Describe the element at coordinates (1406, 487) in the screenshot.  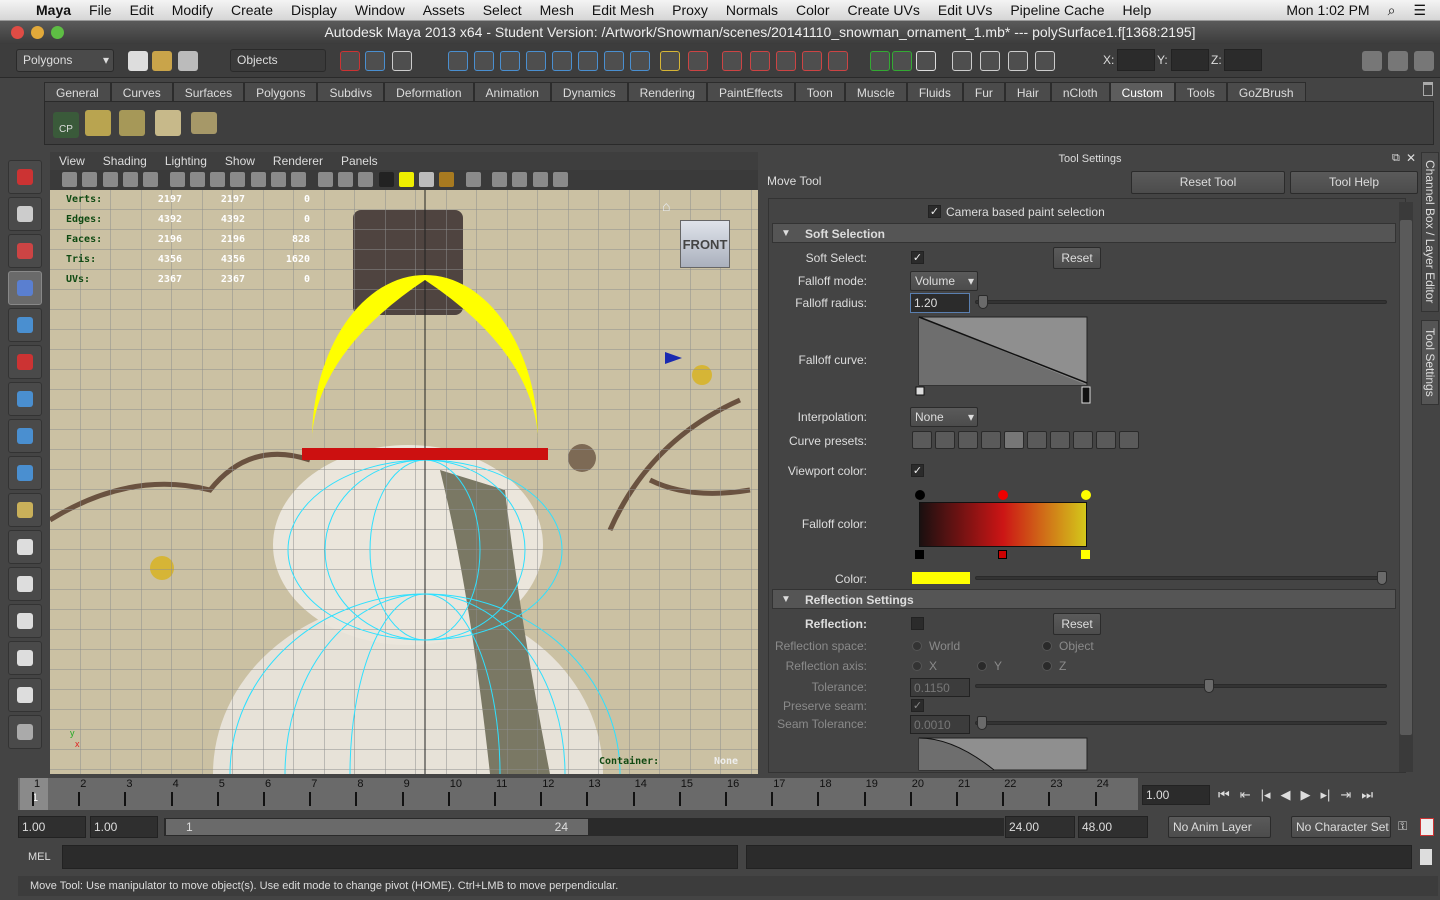
I see `scrollbar` at that location.